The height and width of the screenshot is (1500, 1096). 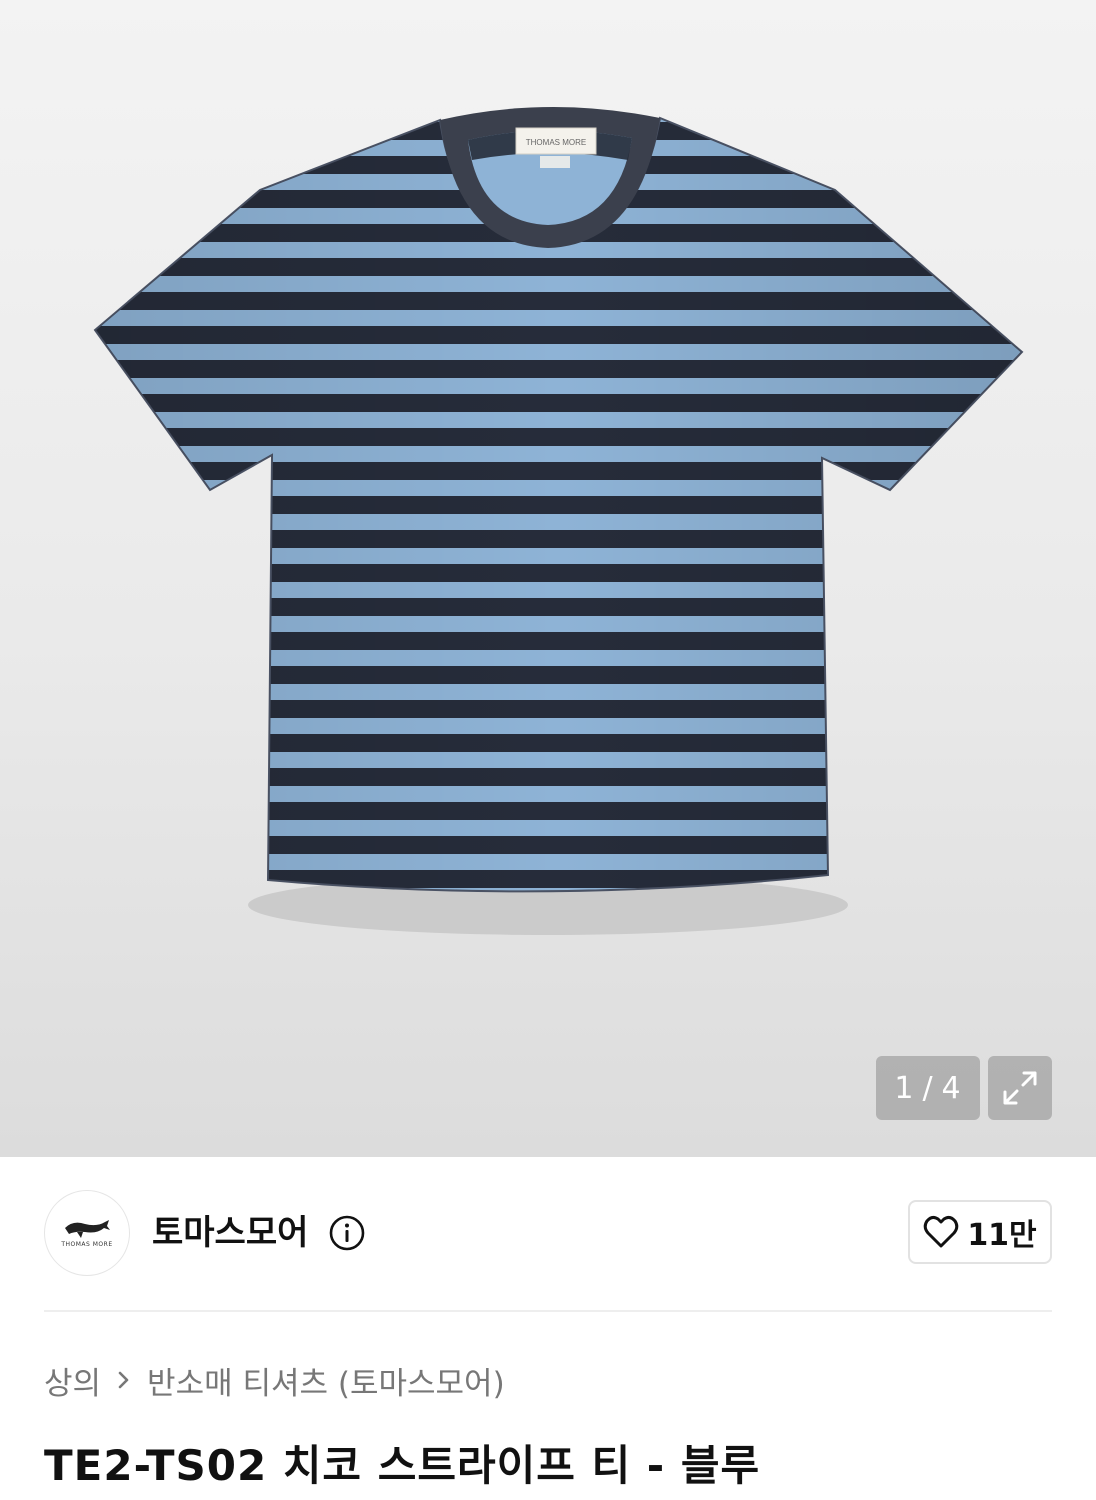 I want to click on product-title: TE2-TS02 치코 스트라이프 티 - 블루, so click(x=402, y=1465).